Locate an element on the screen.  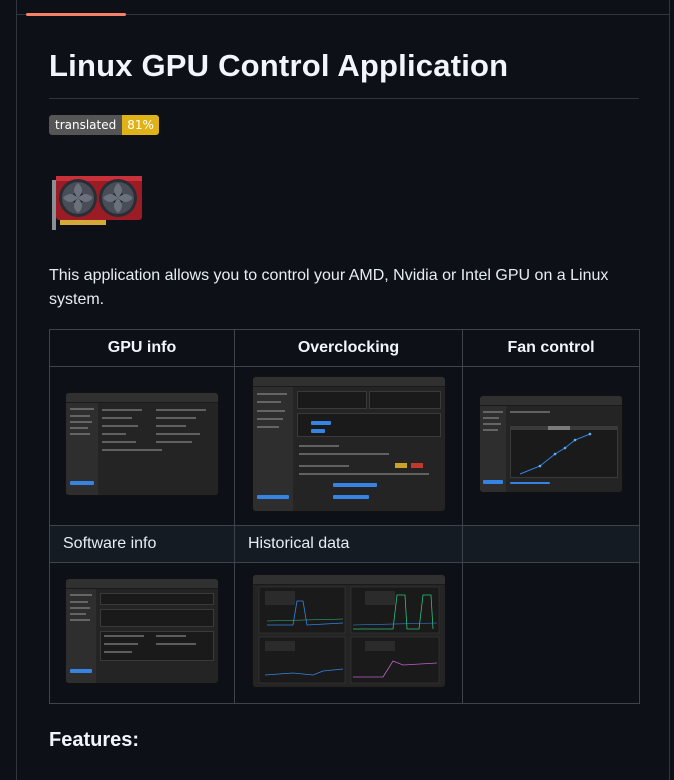
gpu-card-icon is located at coordinates (97, 203).